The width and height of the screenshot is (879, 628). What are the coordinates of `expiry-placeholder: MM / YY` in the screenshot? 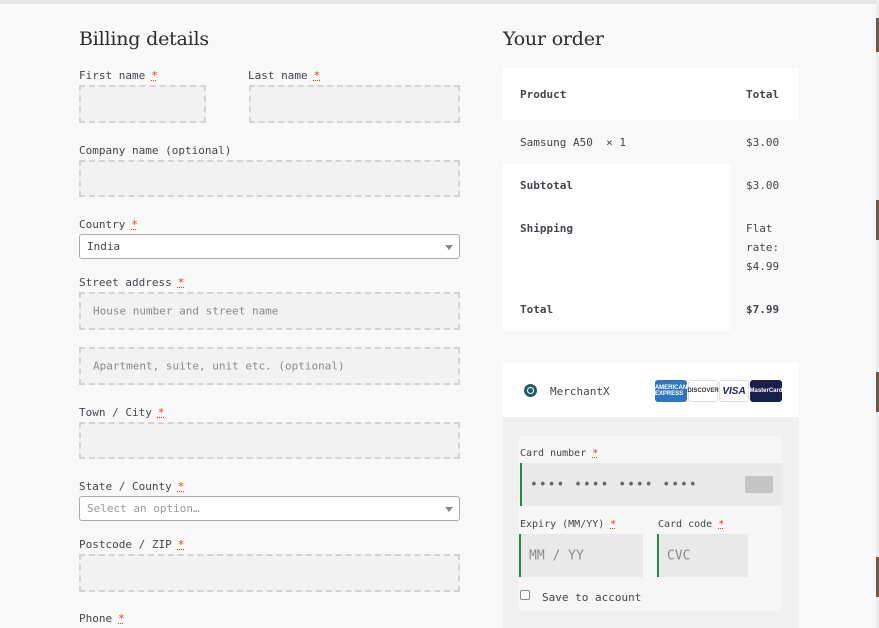 It's located at (556, 555).